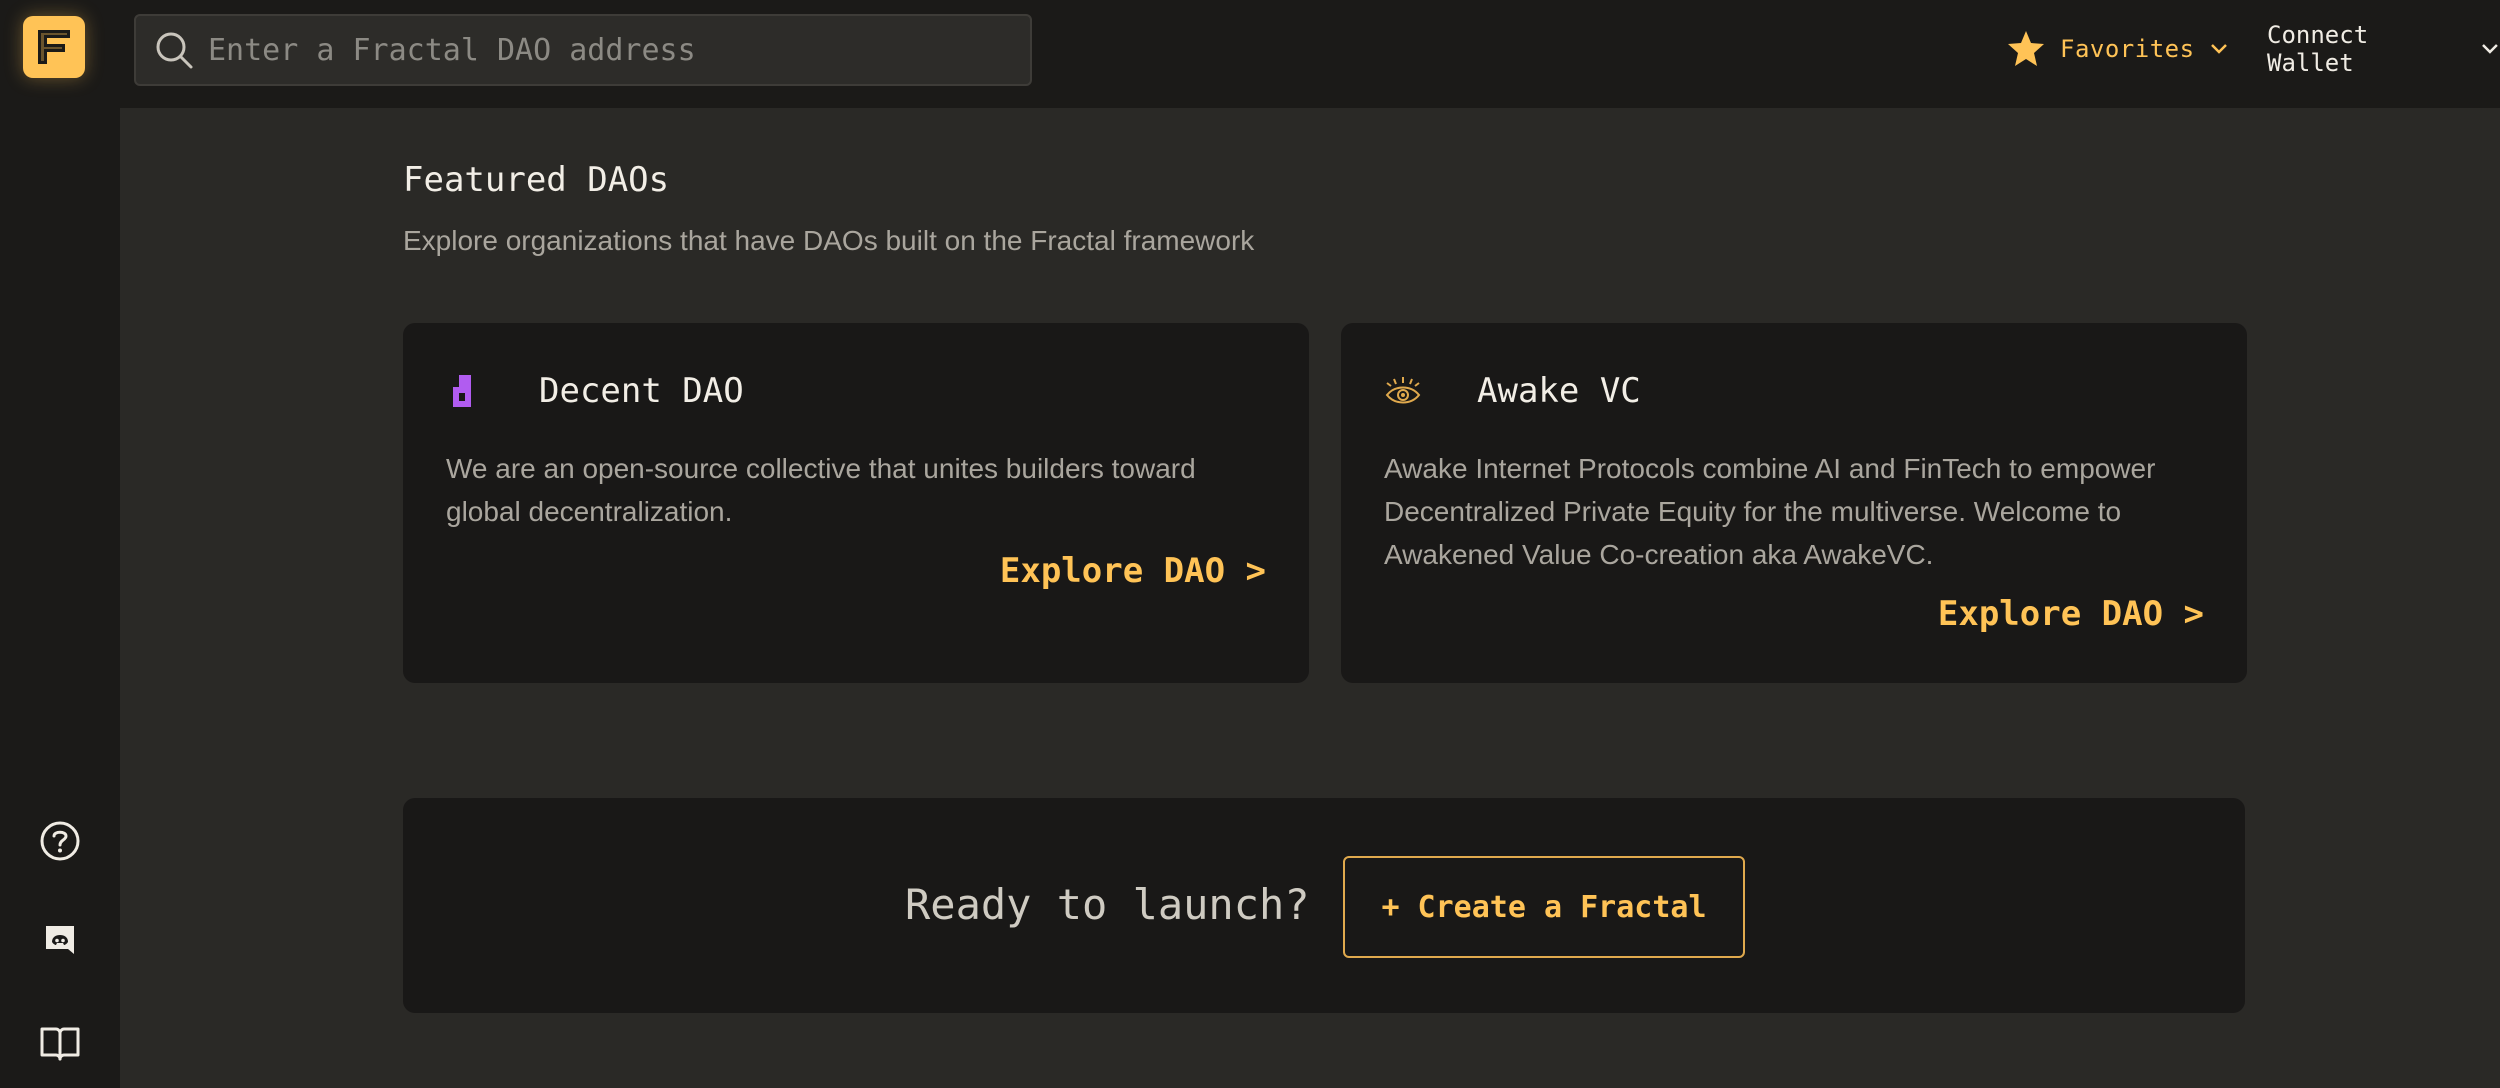 Image resolution: width=2500 pixels, height=1088 pixels. I want to click on fractal-logo, so click(54, 47).